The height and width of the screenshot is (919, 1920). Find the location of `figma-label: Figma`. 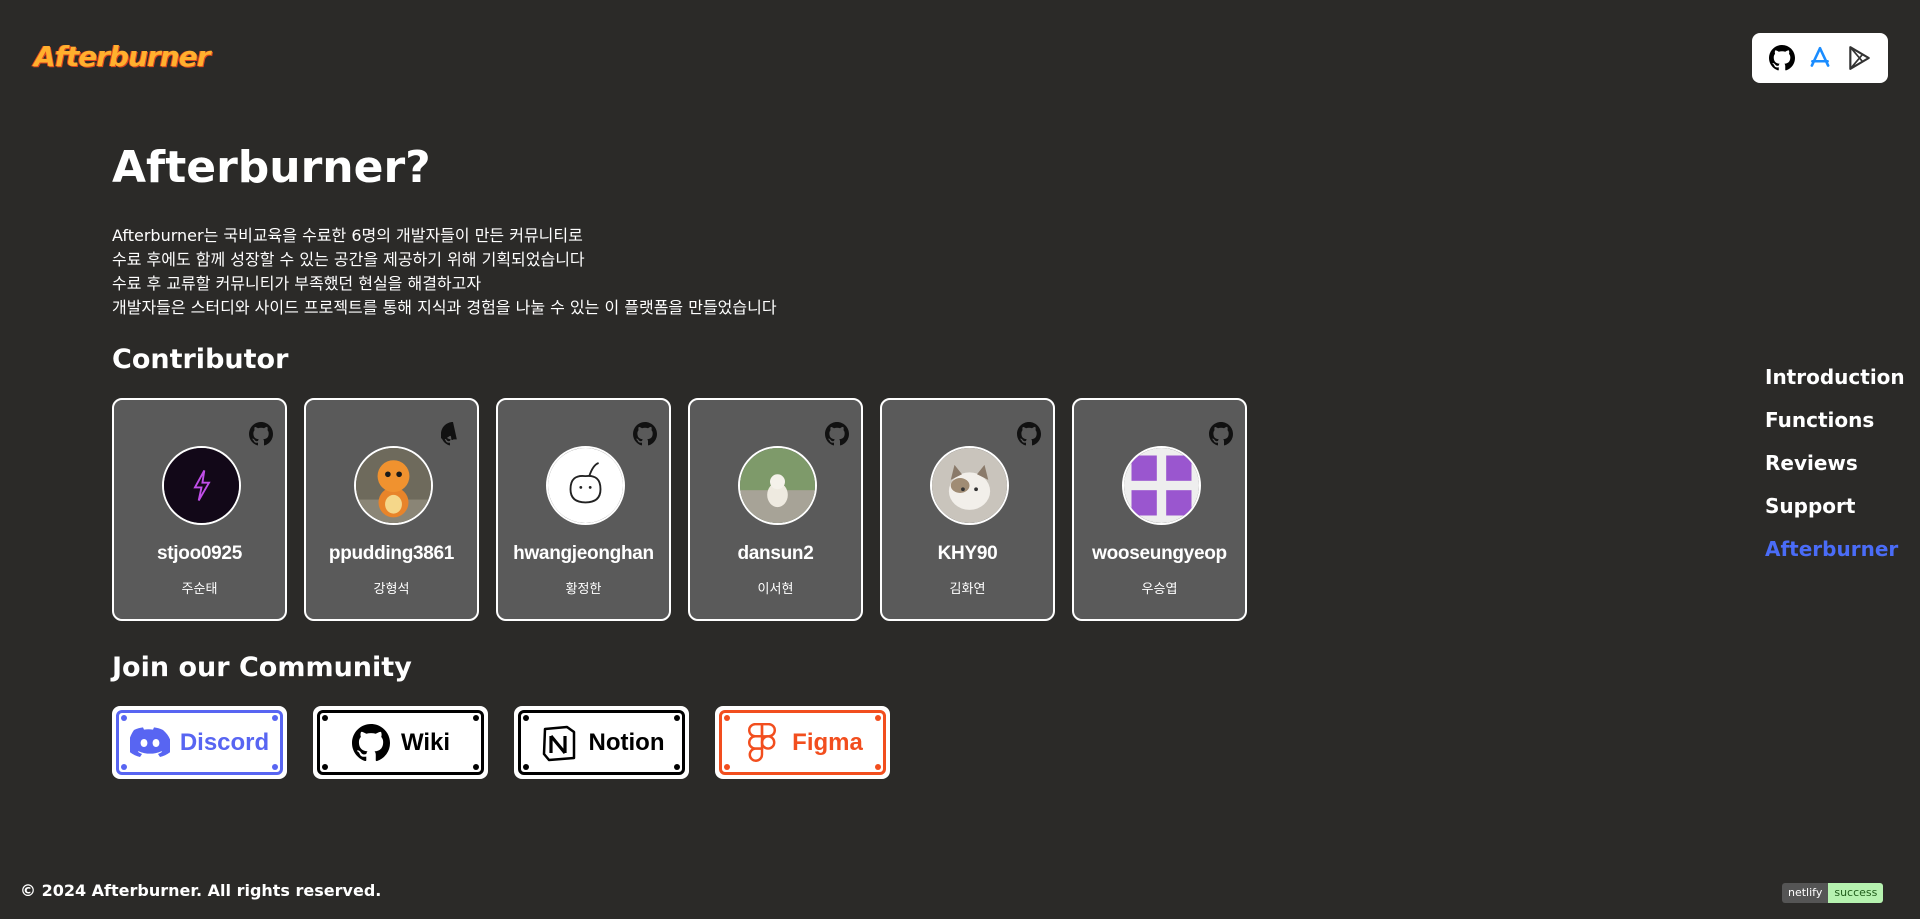

figma-label: Figma is located at coordinates (827, 742).